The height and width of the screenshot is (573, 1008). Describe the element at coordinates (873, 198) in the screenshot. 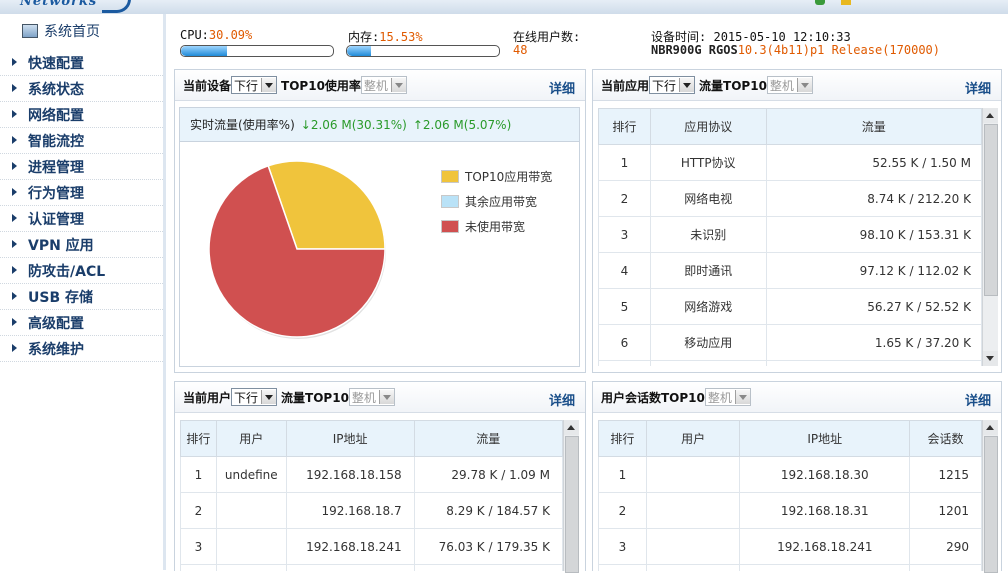

I see `table-cell-flow: 8.74 K / 212.20 K` at that location.